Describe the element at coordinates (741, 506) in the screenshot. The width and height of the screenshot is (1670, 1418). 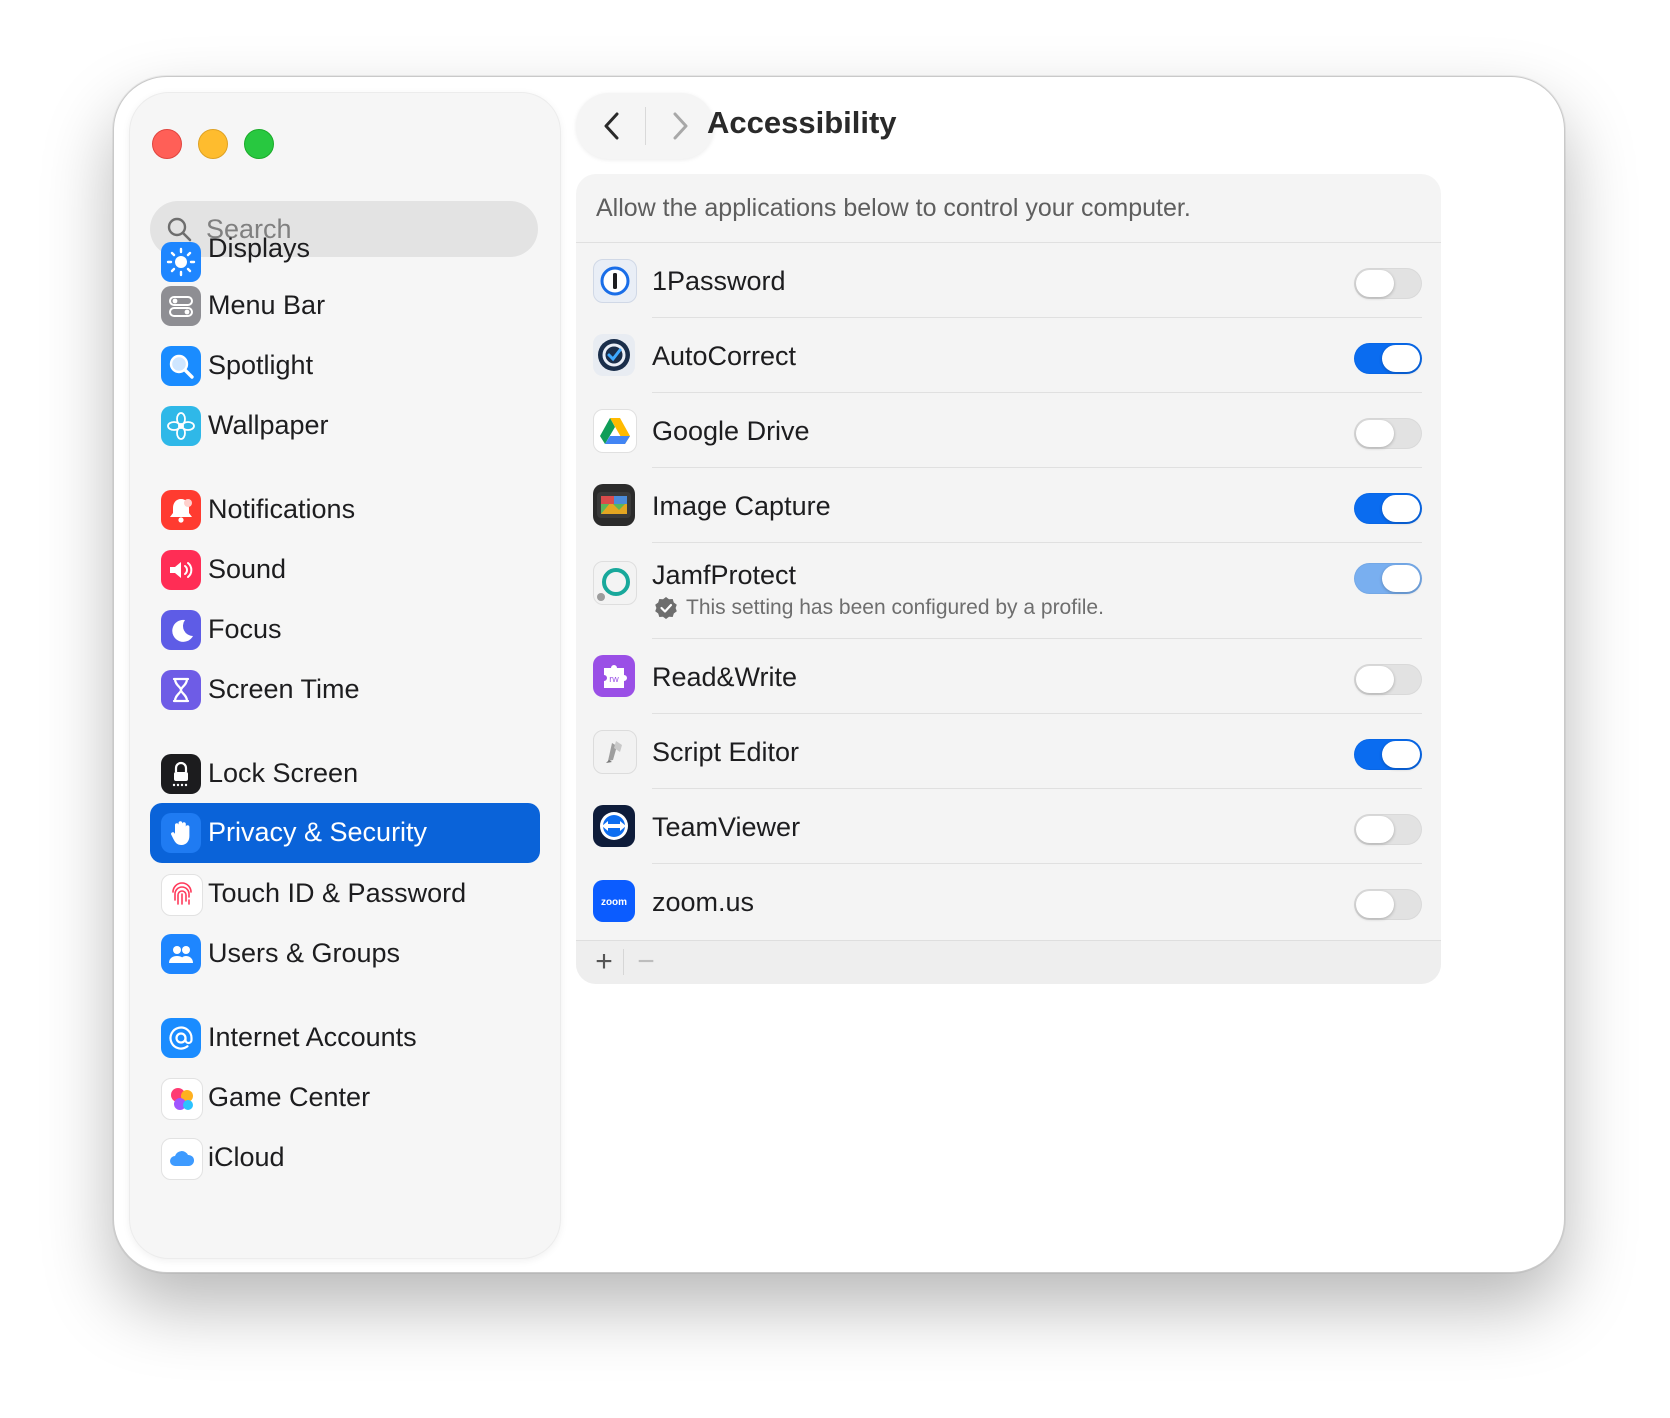
I see `app-name: Image Capture` at that location.